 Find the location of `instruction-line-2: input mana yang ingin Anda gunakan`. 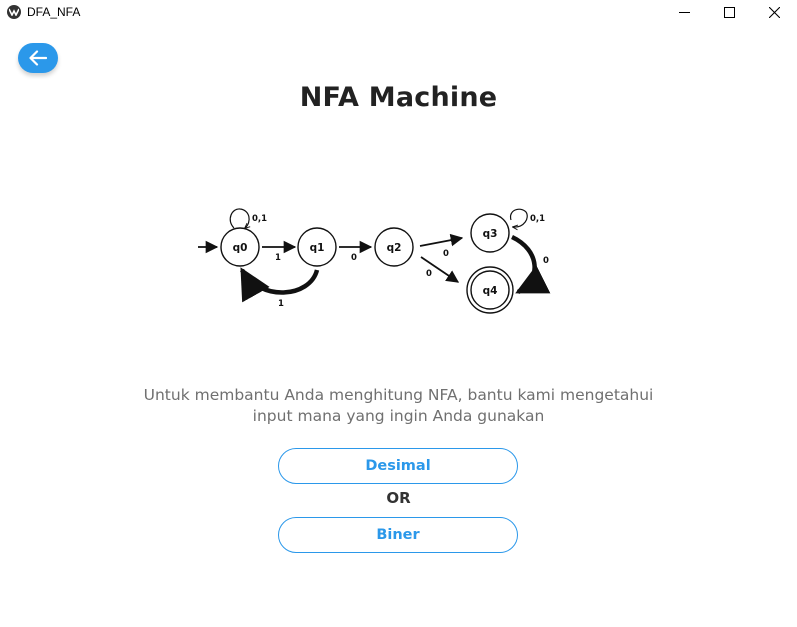

instruction-line-2: input mana yang ingin Anda gunakan is located at coordinates (398, 416).